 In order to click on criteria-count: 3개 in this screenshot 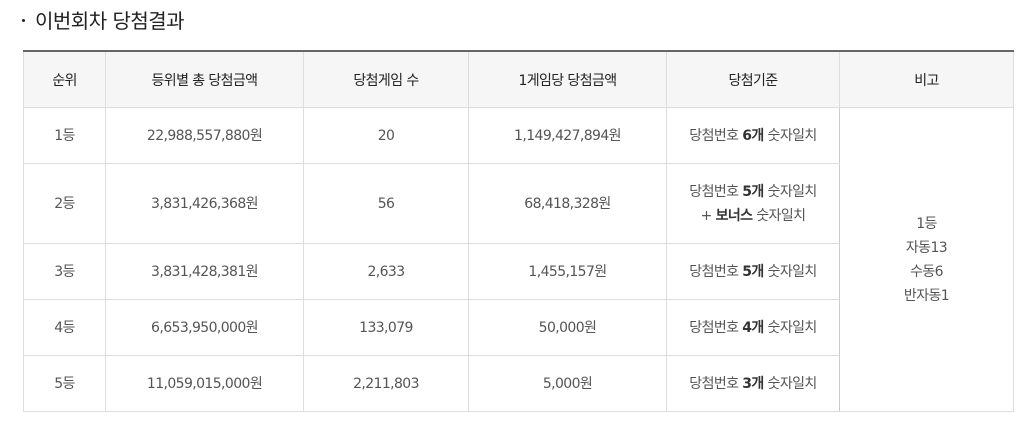, I will do `click(753, 383)`.